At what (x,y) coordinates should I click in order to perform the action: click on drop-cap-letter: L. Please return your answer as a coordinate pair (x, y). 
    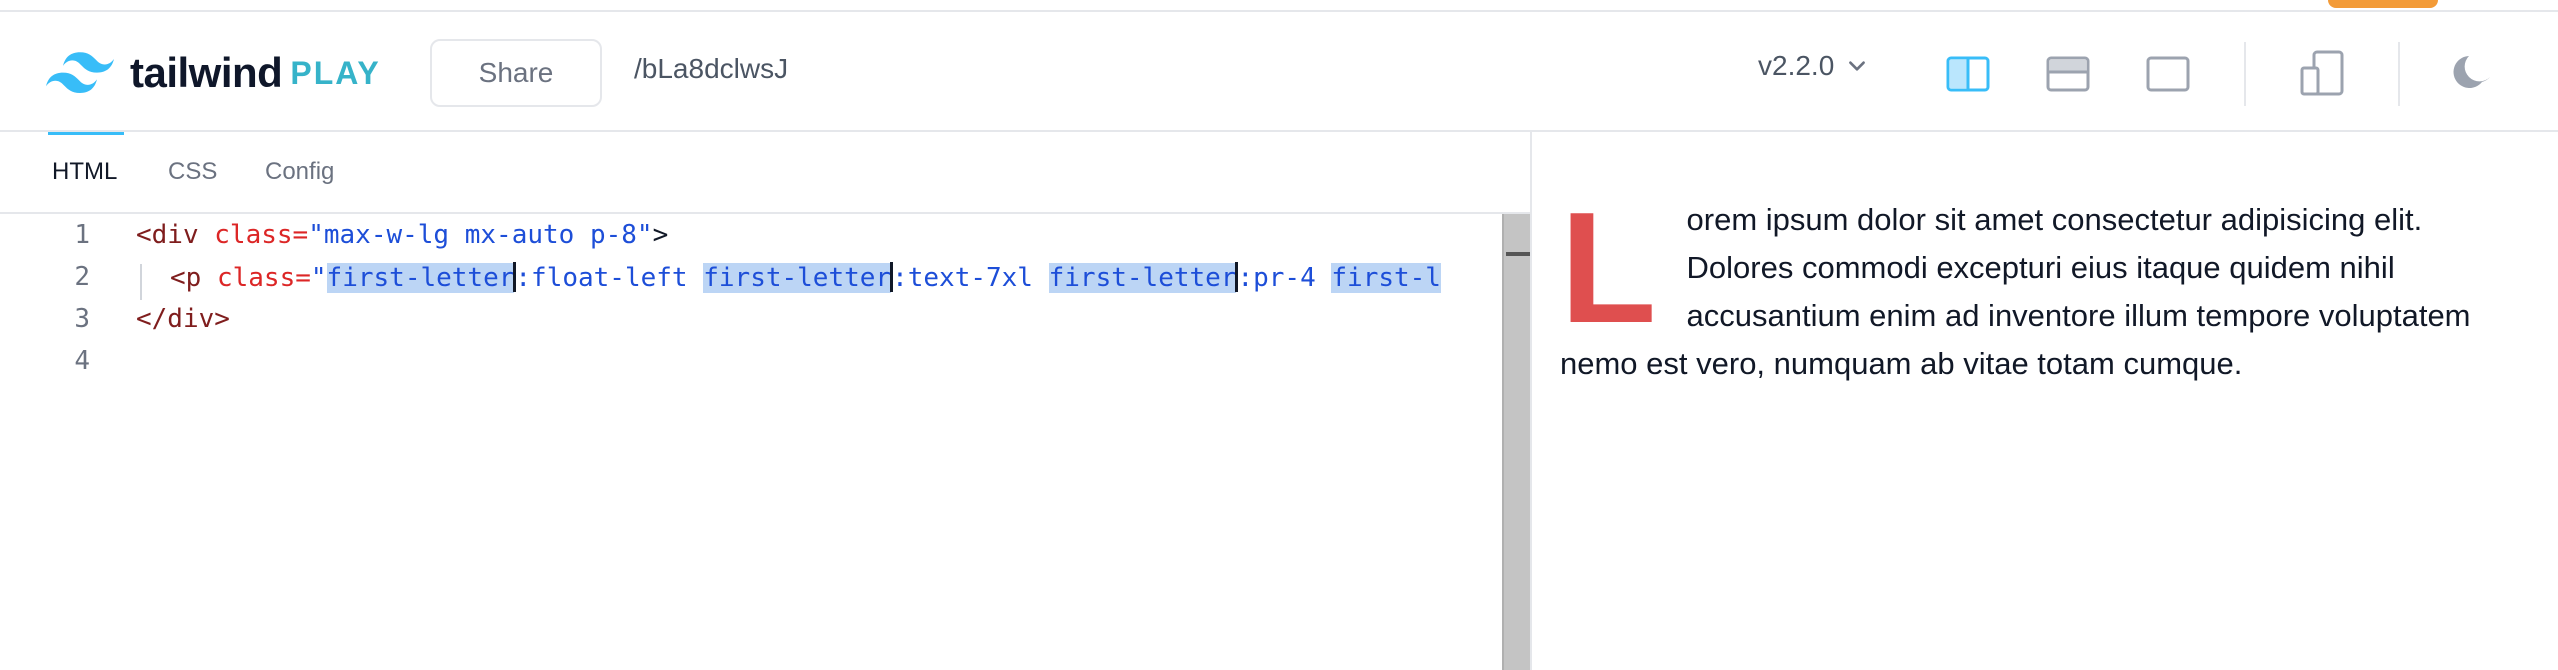
    Looking at the image, I should click on (1608, 268).